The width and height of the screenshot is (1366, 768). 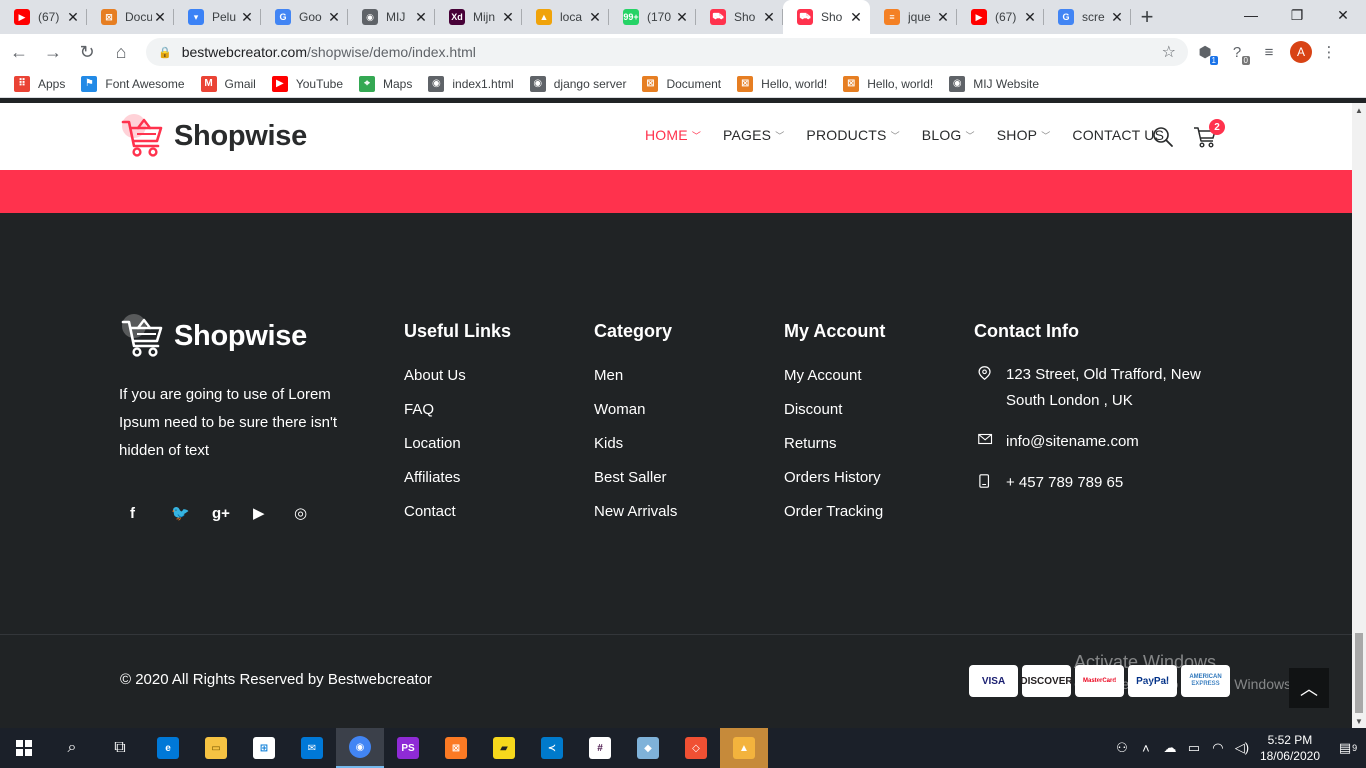 What do you see at coordinates (635, 451) in the screenshot?
I see `footer-link: Kids` at bounding box center [635, 451].